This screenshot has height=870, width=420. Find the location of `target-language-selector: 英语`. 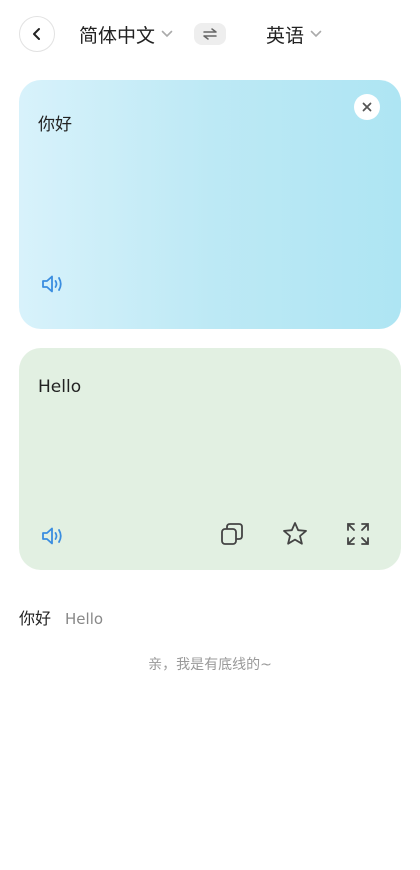

target-language-selector: 英语 is located at coordinates (294, 34).